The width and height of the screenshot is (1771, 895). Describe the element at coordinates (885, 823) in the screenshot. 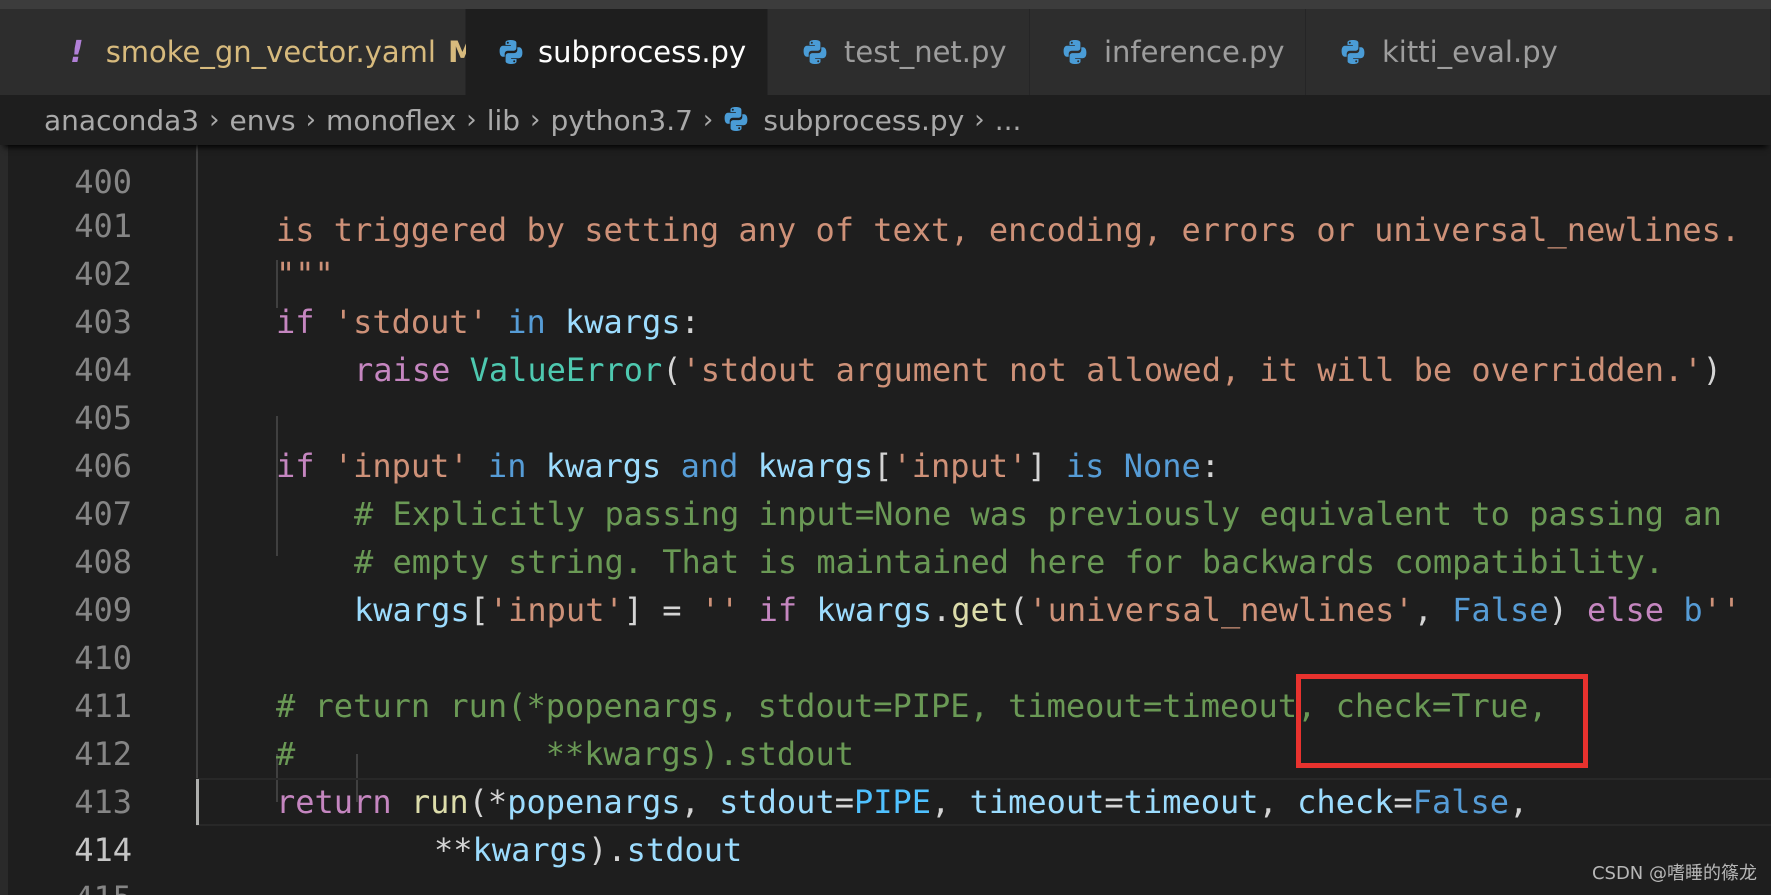

I see `code-line-current: 414` at that location.